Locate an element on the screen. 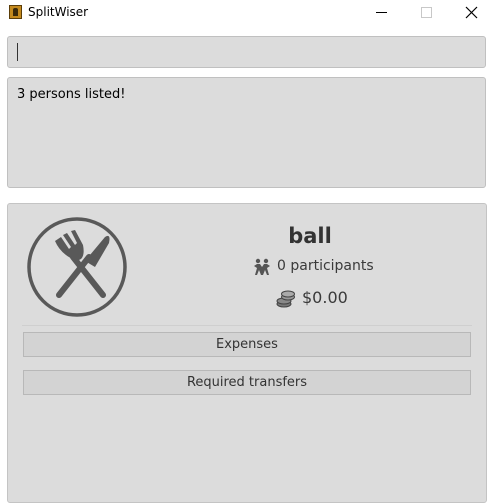 The image size is (494, 503). divider is located at coordinates (247, 325).